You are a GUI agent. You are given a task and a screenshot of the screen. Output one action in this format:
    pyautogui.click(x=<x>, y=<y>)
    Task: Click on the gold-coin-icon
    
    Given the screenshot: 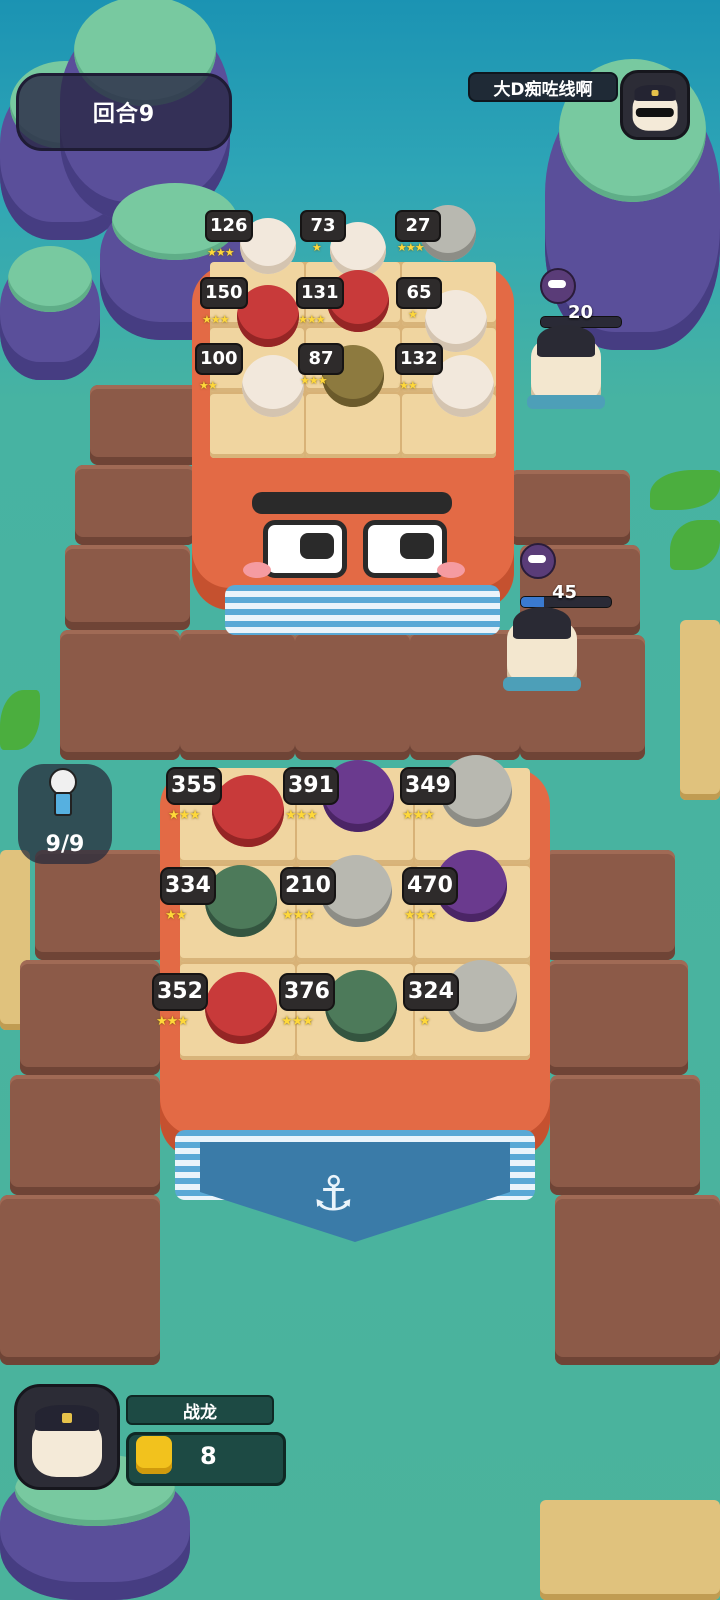 What is the action you would take?
    pyautogui.click(x=154, y=1455)
    